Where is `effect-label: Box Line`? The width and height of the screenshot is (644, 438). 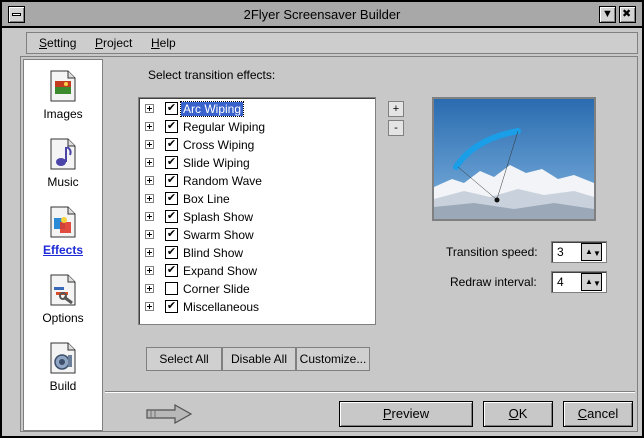 effect-label: Box Line is located at coordinates (206, 199).